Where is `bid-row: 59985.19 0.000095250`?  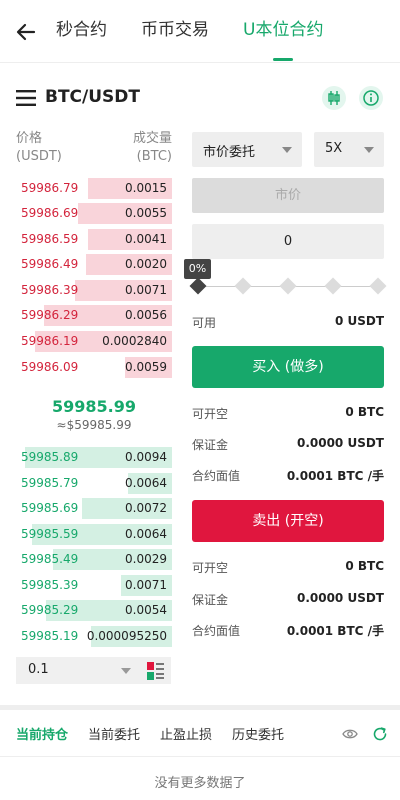 bid-row: 59985.19 0.000095250 is located at coordinates (94, 636).